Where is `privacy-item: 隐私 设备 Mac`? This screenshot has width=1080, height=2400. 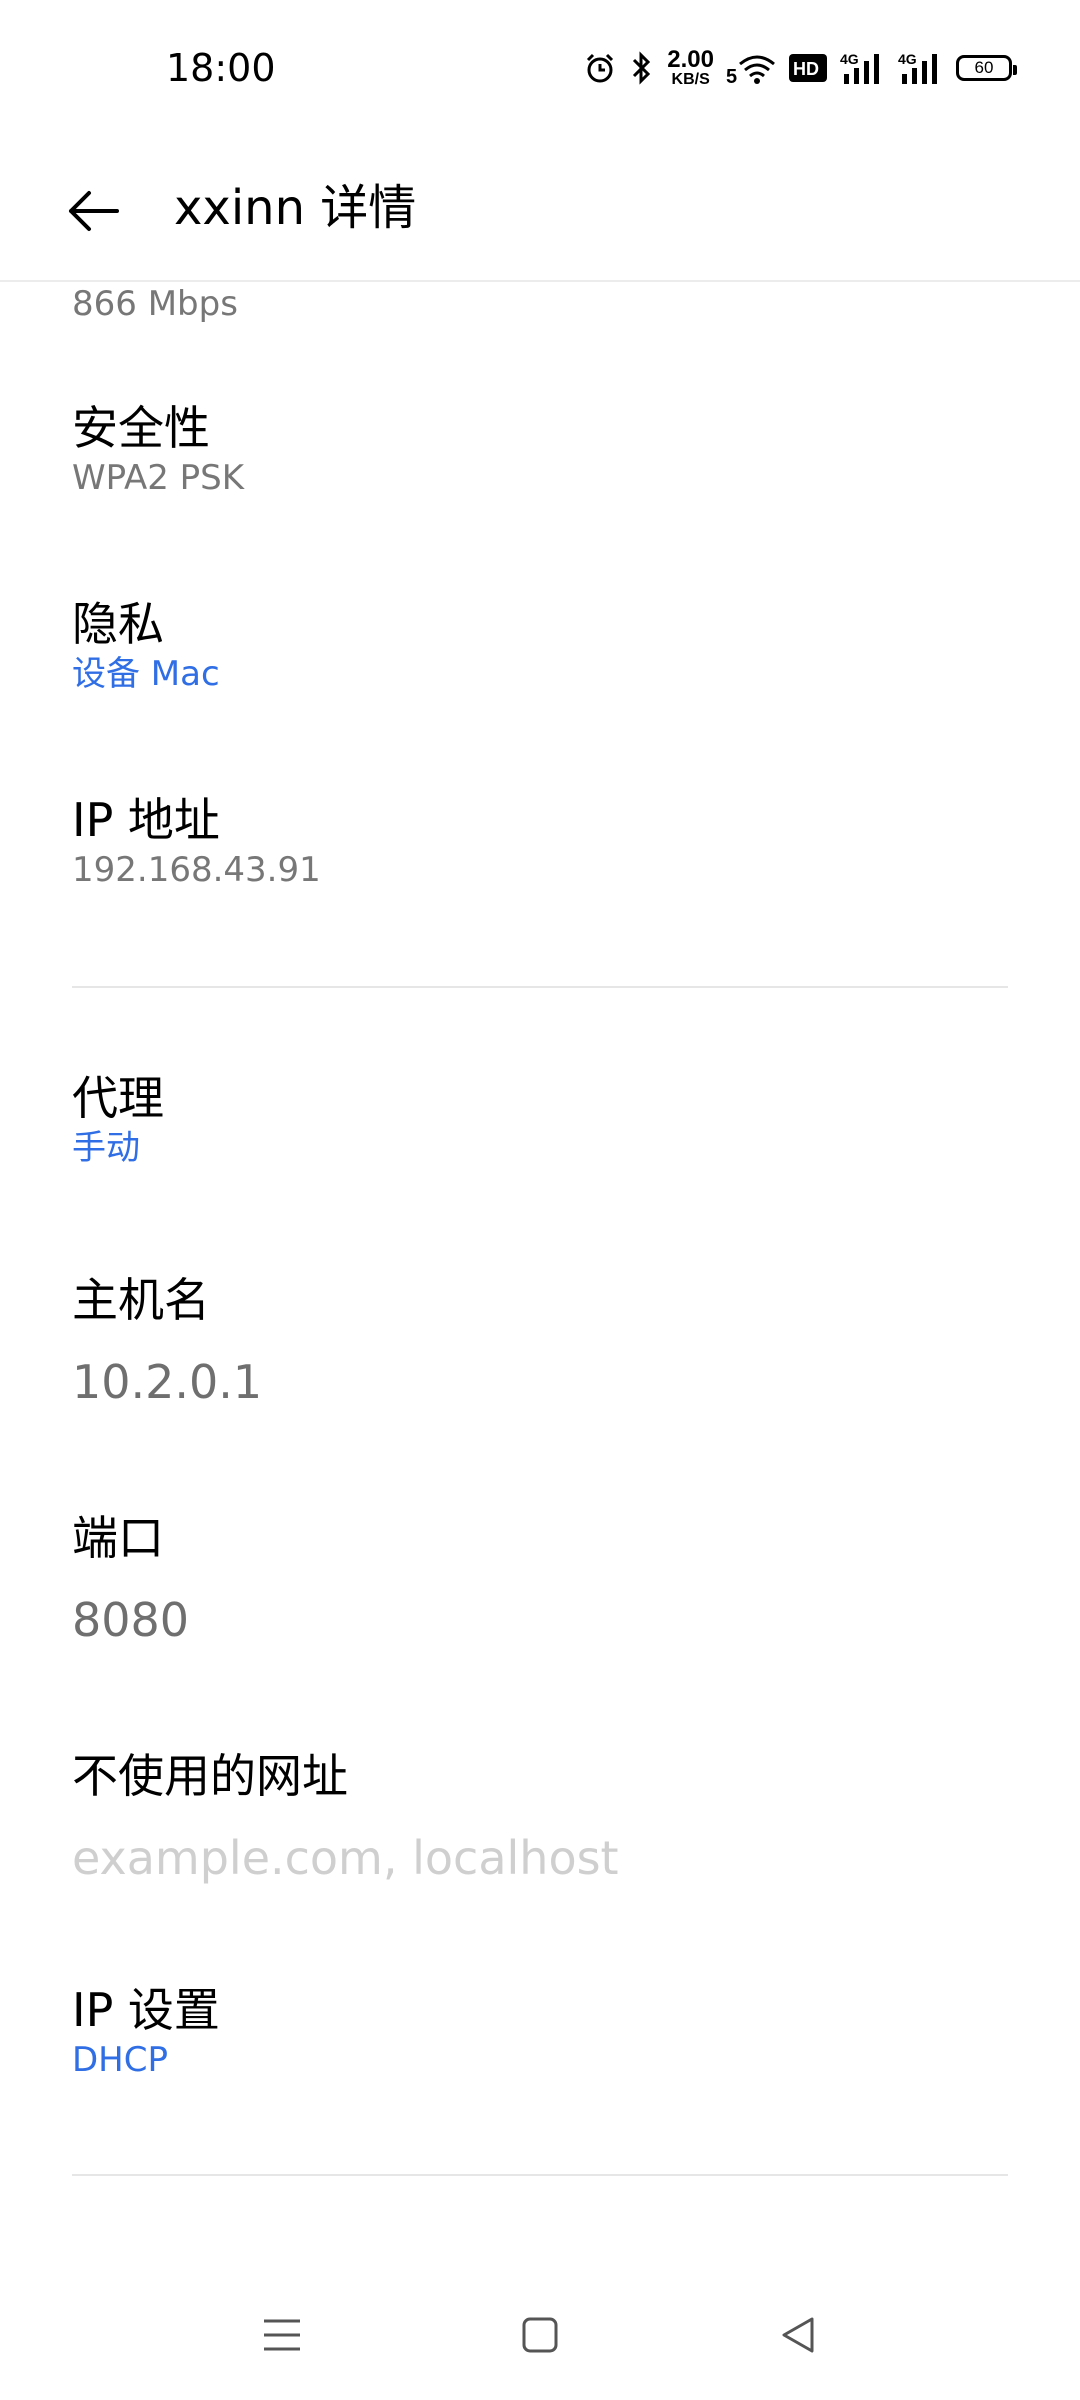 privacy-item: 隐私 设备 Mac is located at coordinates (540, 646).